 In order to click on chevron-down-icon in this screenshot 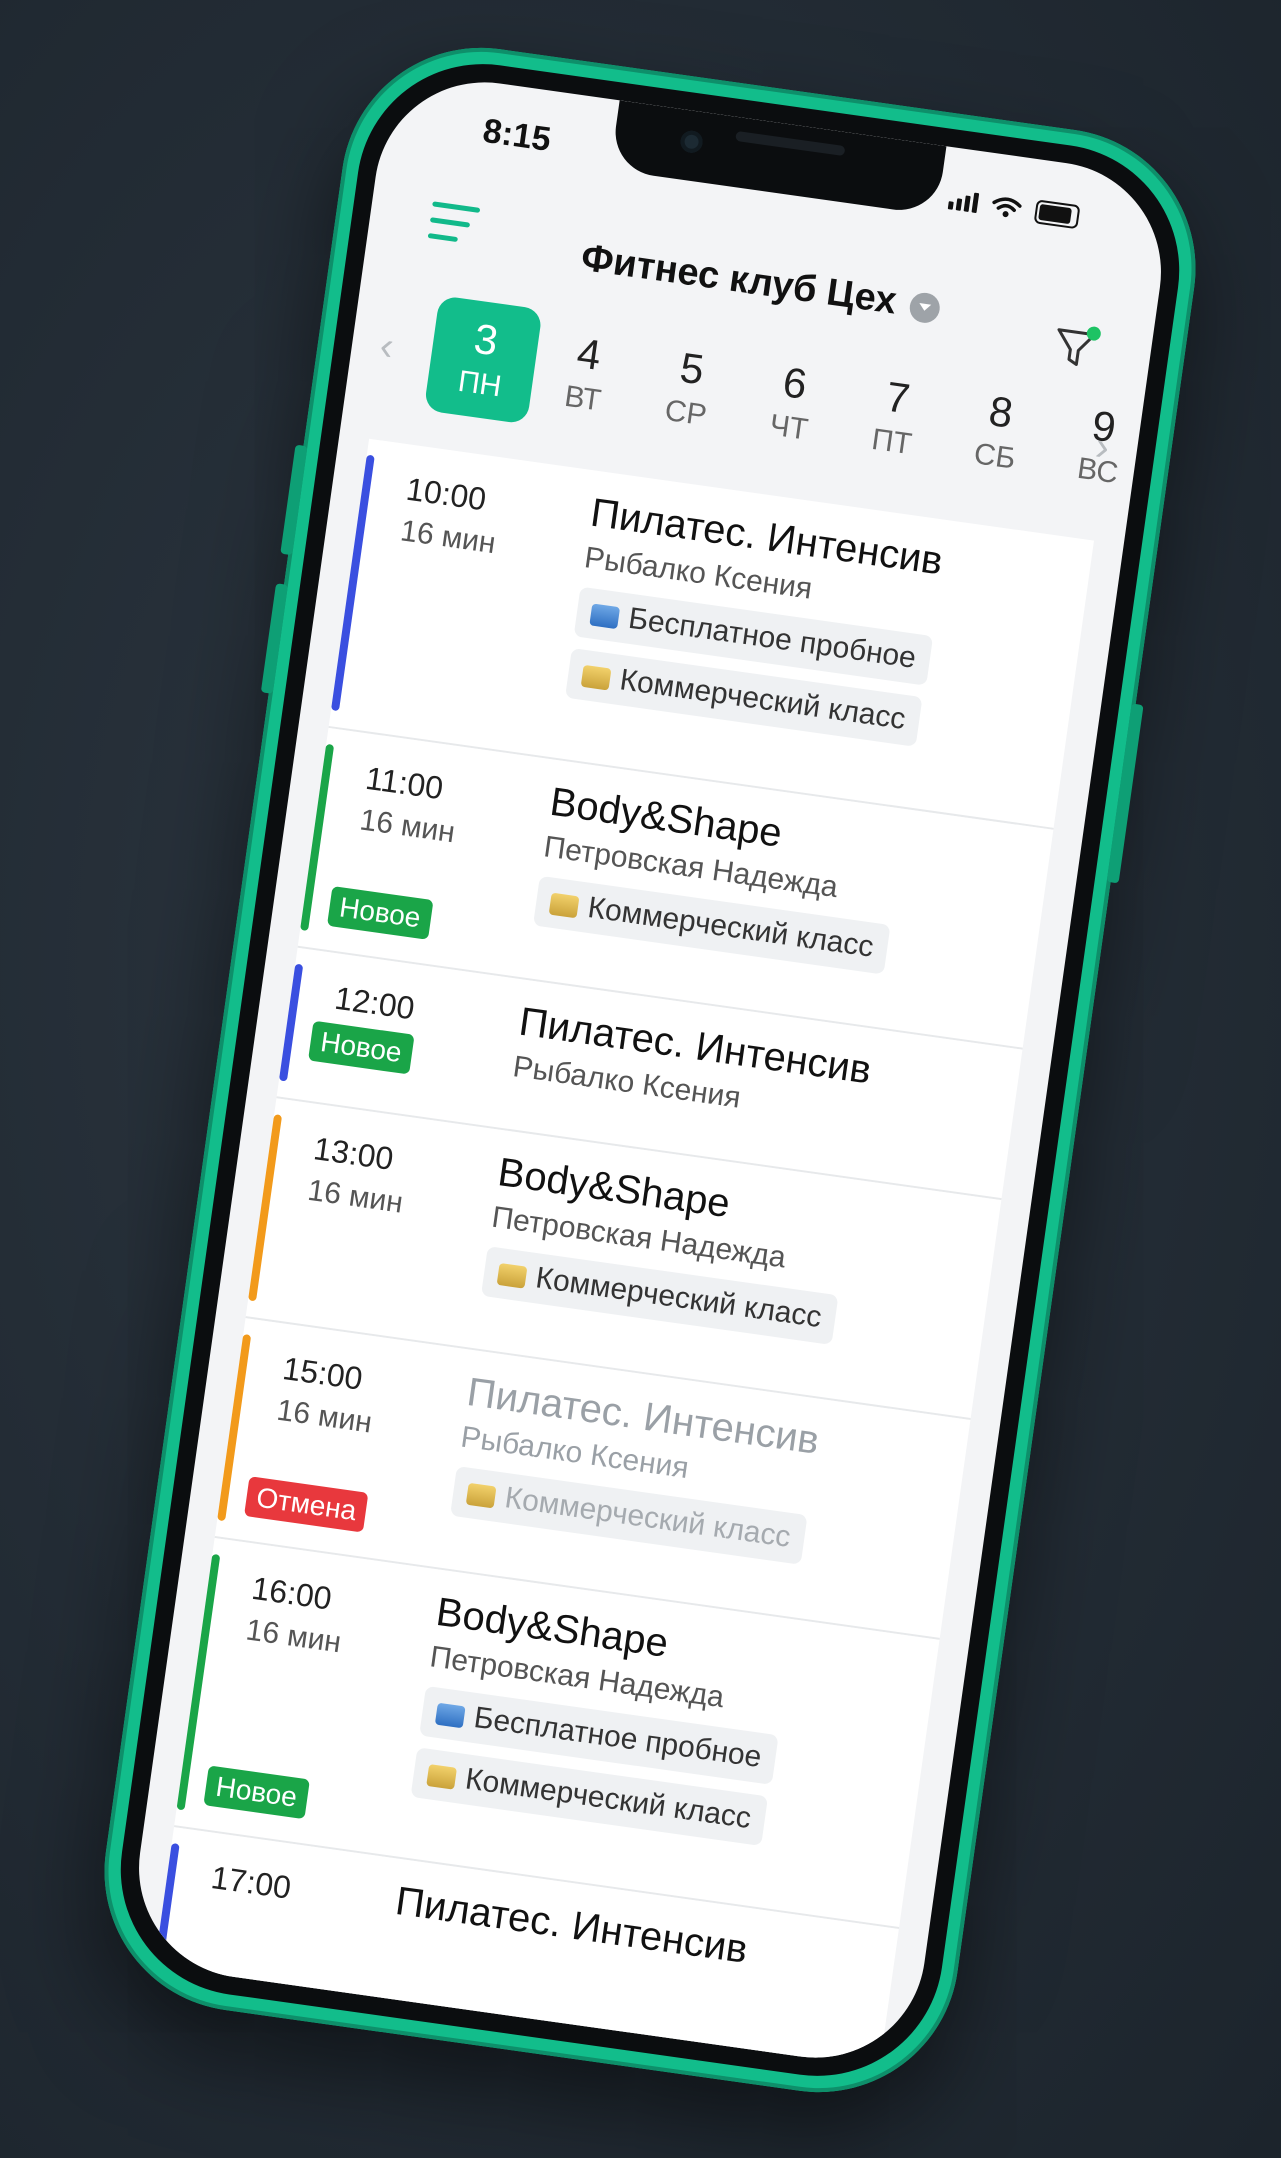, I will do `click(924, 307)`.